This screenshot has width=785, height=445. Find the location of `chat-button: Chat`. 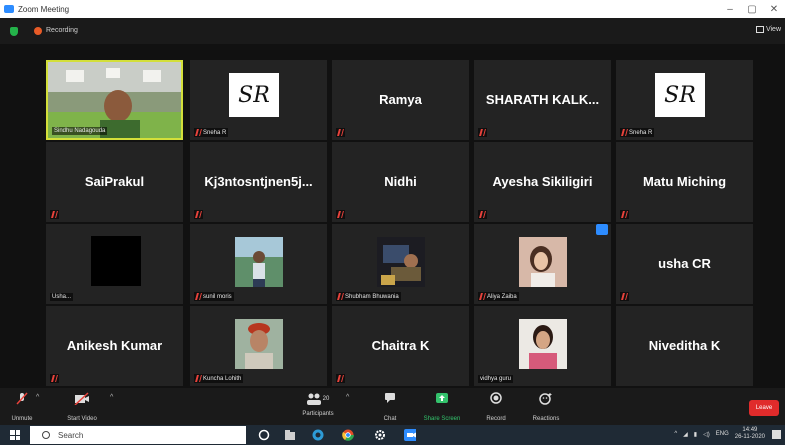

chat-button: Chat is located at coordinates (390, 407).